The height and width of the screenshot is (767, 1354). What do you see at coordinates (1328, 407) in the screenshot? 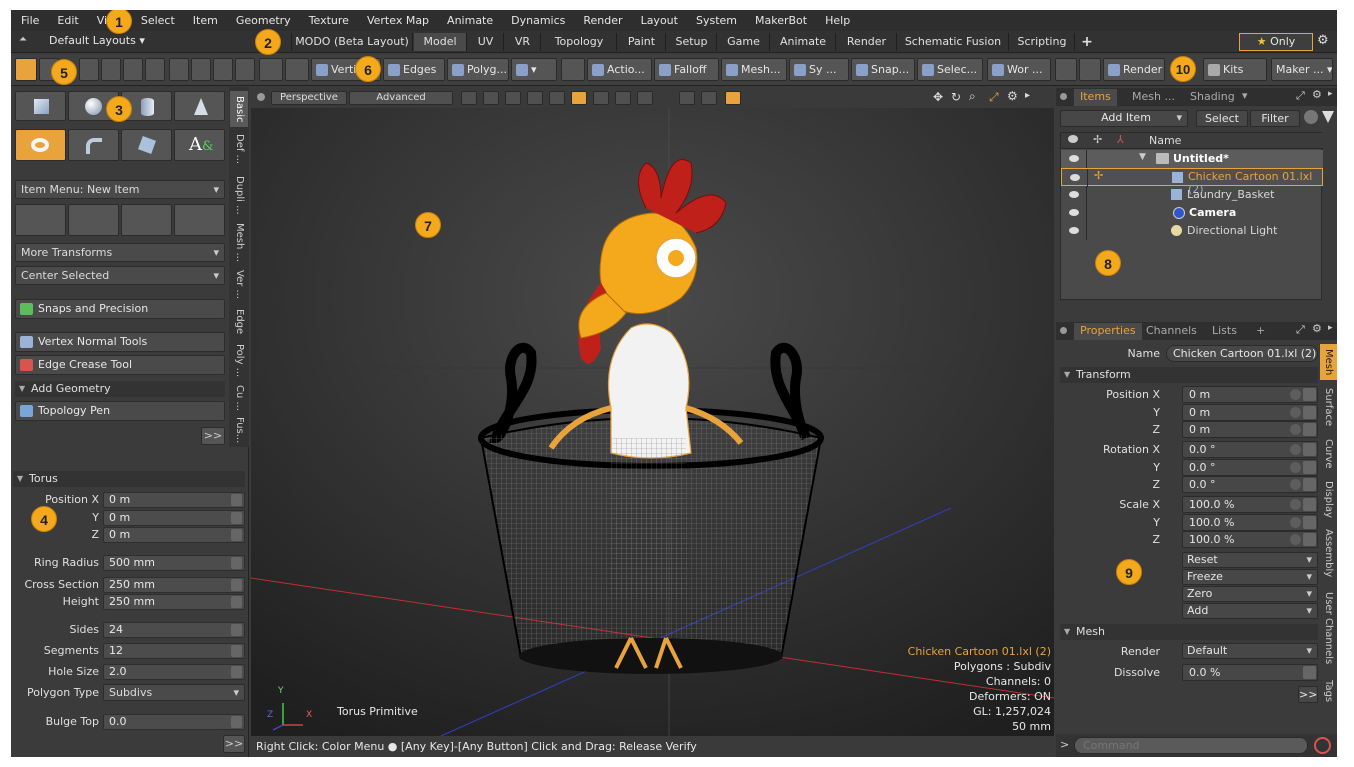
I see `vtab-surface: Surface` at bounding box center [1328, 407].